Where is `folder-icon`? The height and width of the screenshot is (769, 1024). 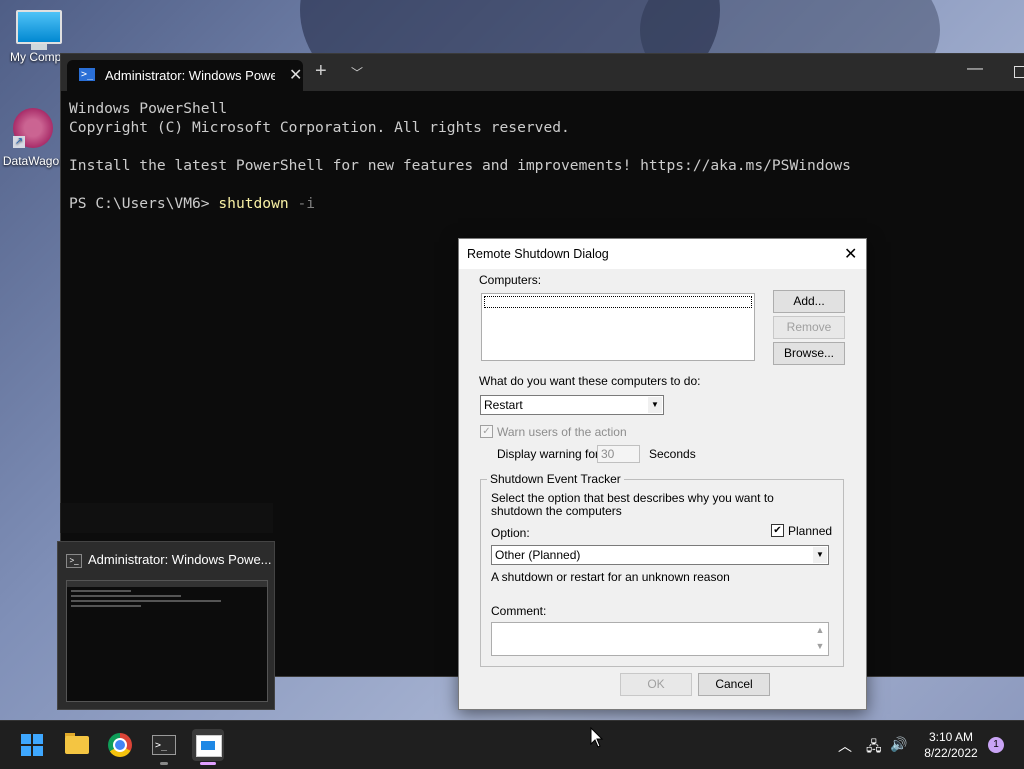
folder-icon is located at coordinates (77, 745).